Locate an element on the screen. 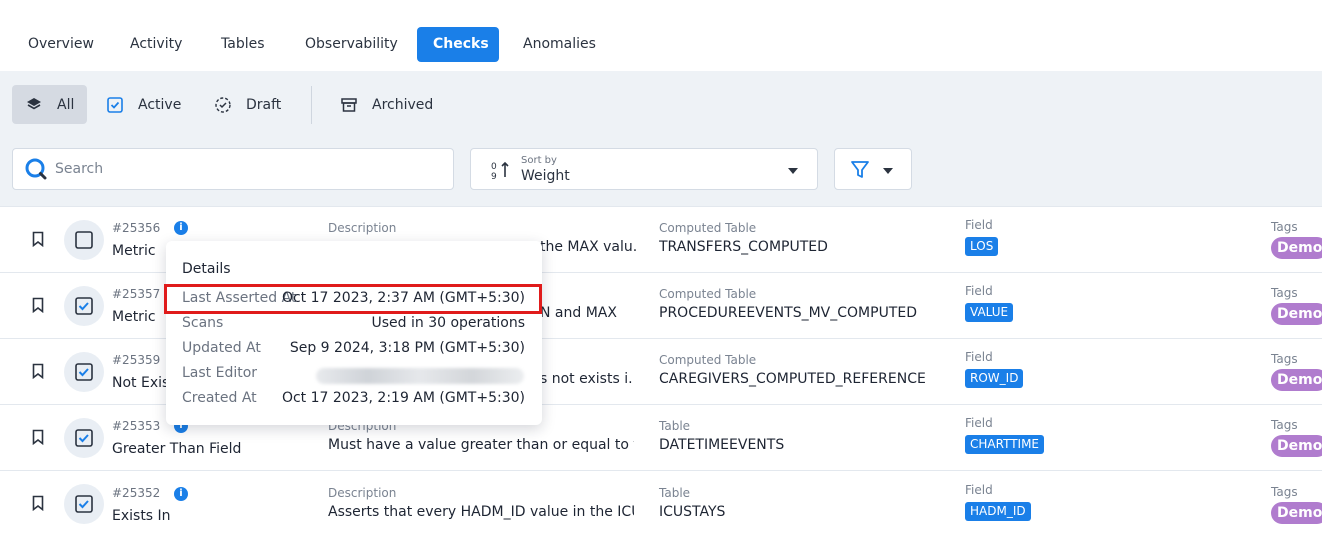 The image size is (1322, 533). table-value: DATETIMEEVENTS is located at coordinates (722, 445).